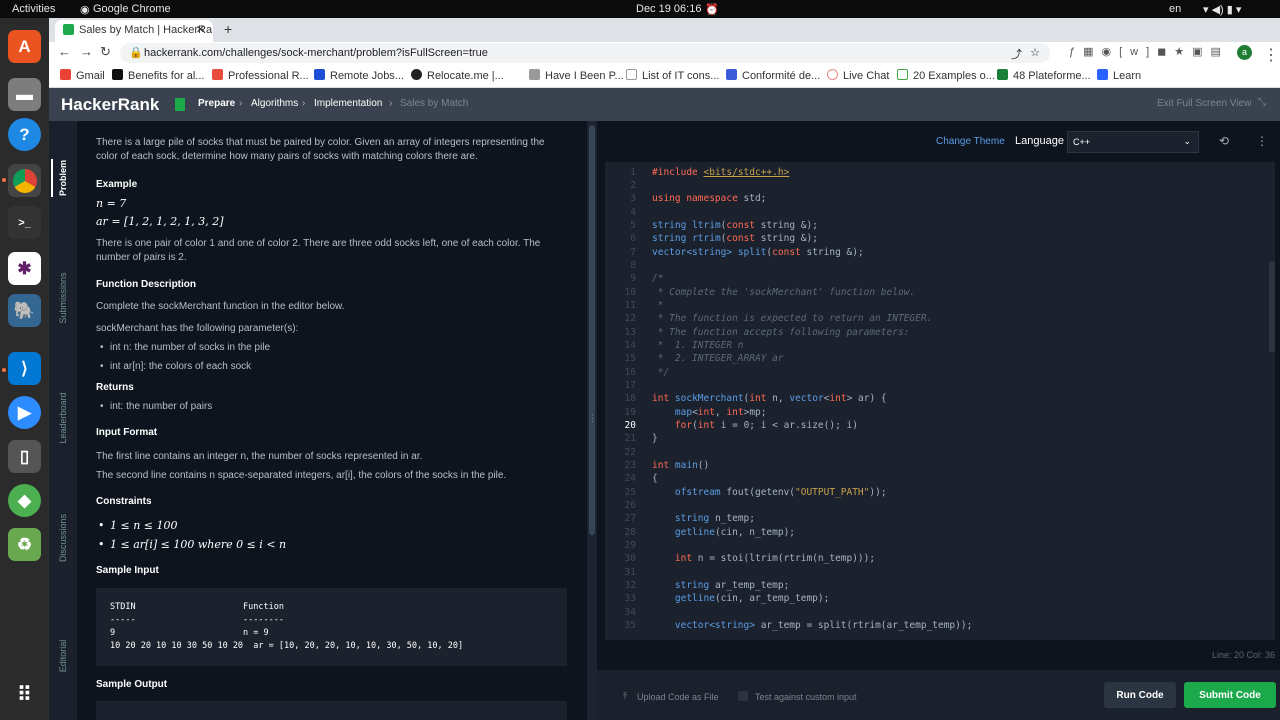 The height and width of the screenshot is (720, 1280). What do you see at coordinates (592, 330) in the screenshot?
I see `scrollbar-thumb` at bounding box center [592, 330].